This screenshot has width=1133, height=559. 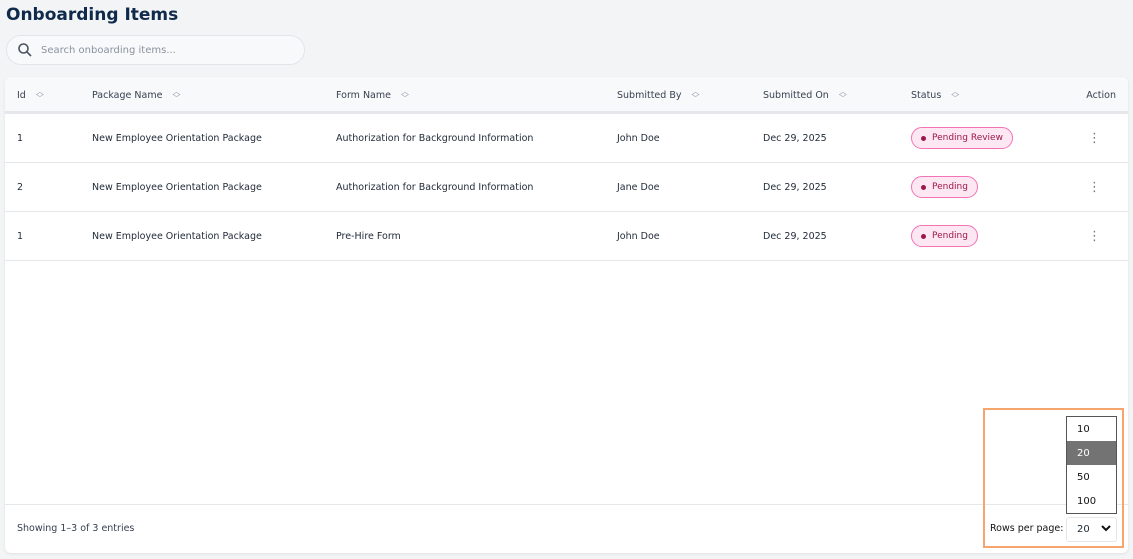 I want to click on column-label: Form Name, so click(x=363, y=95).